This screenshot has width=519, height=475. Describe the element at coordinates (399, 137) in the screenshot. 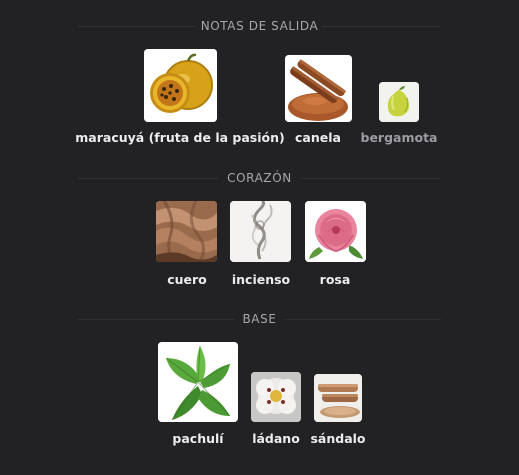

I see `note-label-bergamota: bergamota` at that location.